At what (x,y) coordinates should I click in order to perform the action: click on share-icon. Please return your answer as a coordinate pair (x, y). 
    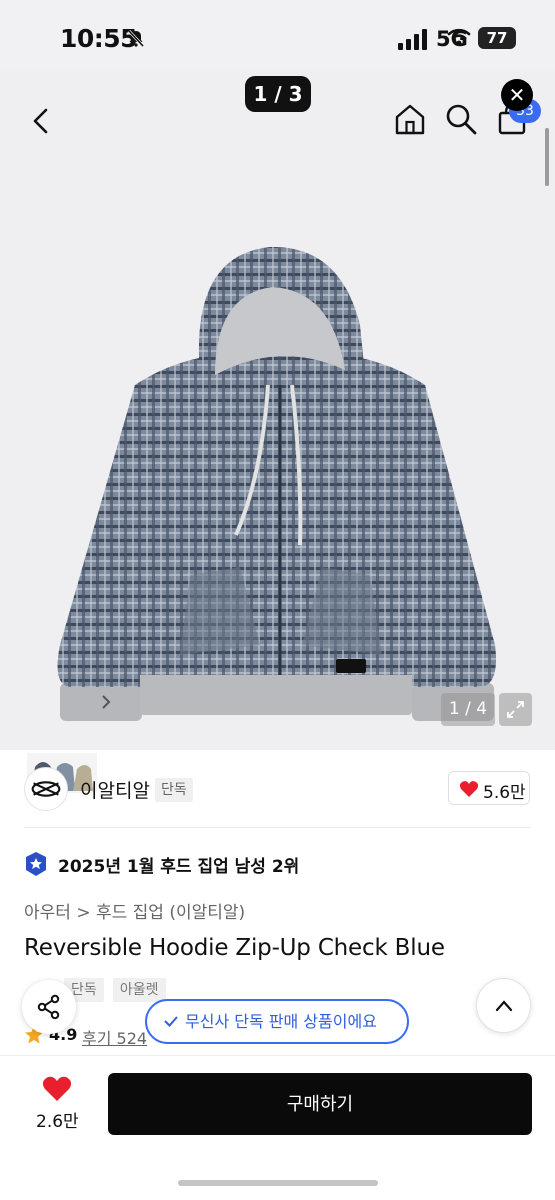
    Looking at the image, I should click on (48, 1007).